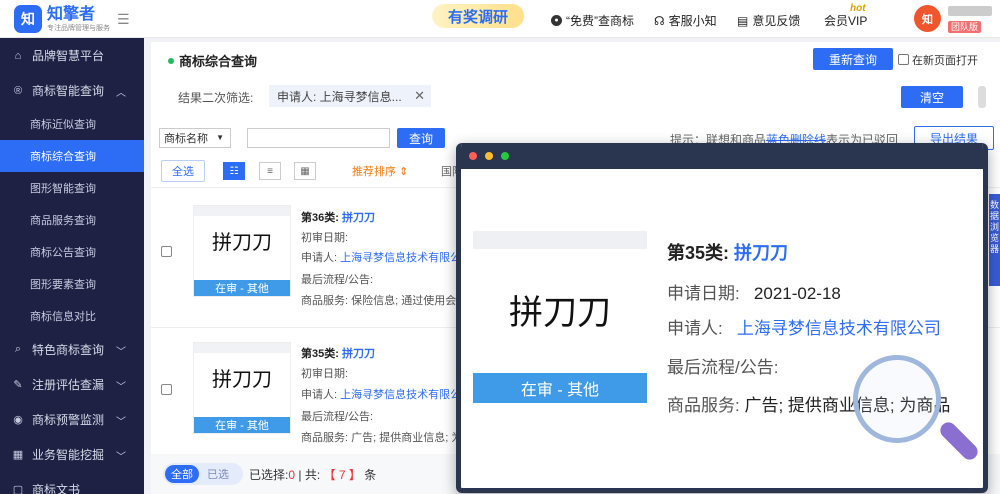 The width and height of the screenshot is (1000, 494). What do you see at coordinates (350, 96) in the screenshot?
I see `applicant-filter-tag: 申请人: 上海寻梦信息... ✕` at bounding box center [350, 96].